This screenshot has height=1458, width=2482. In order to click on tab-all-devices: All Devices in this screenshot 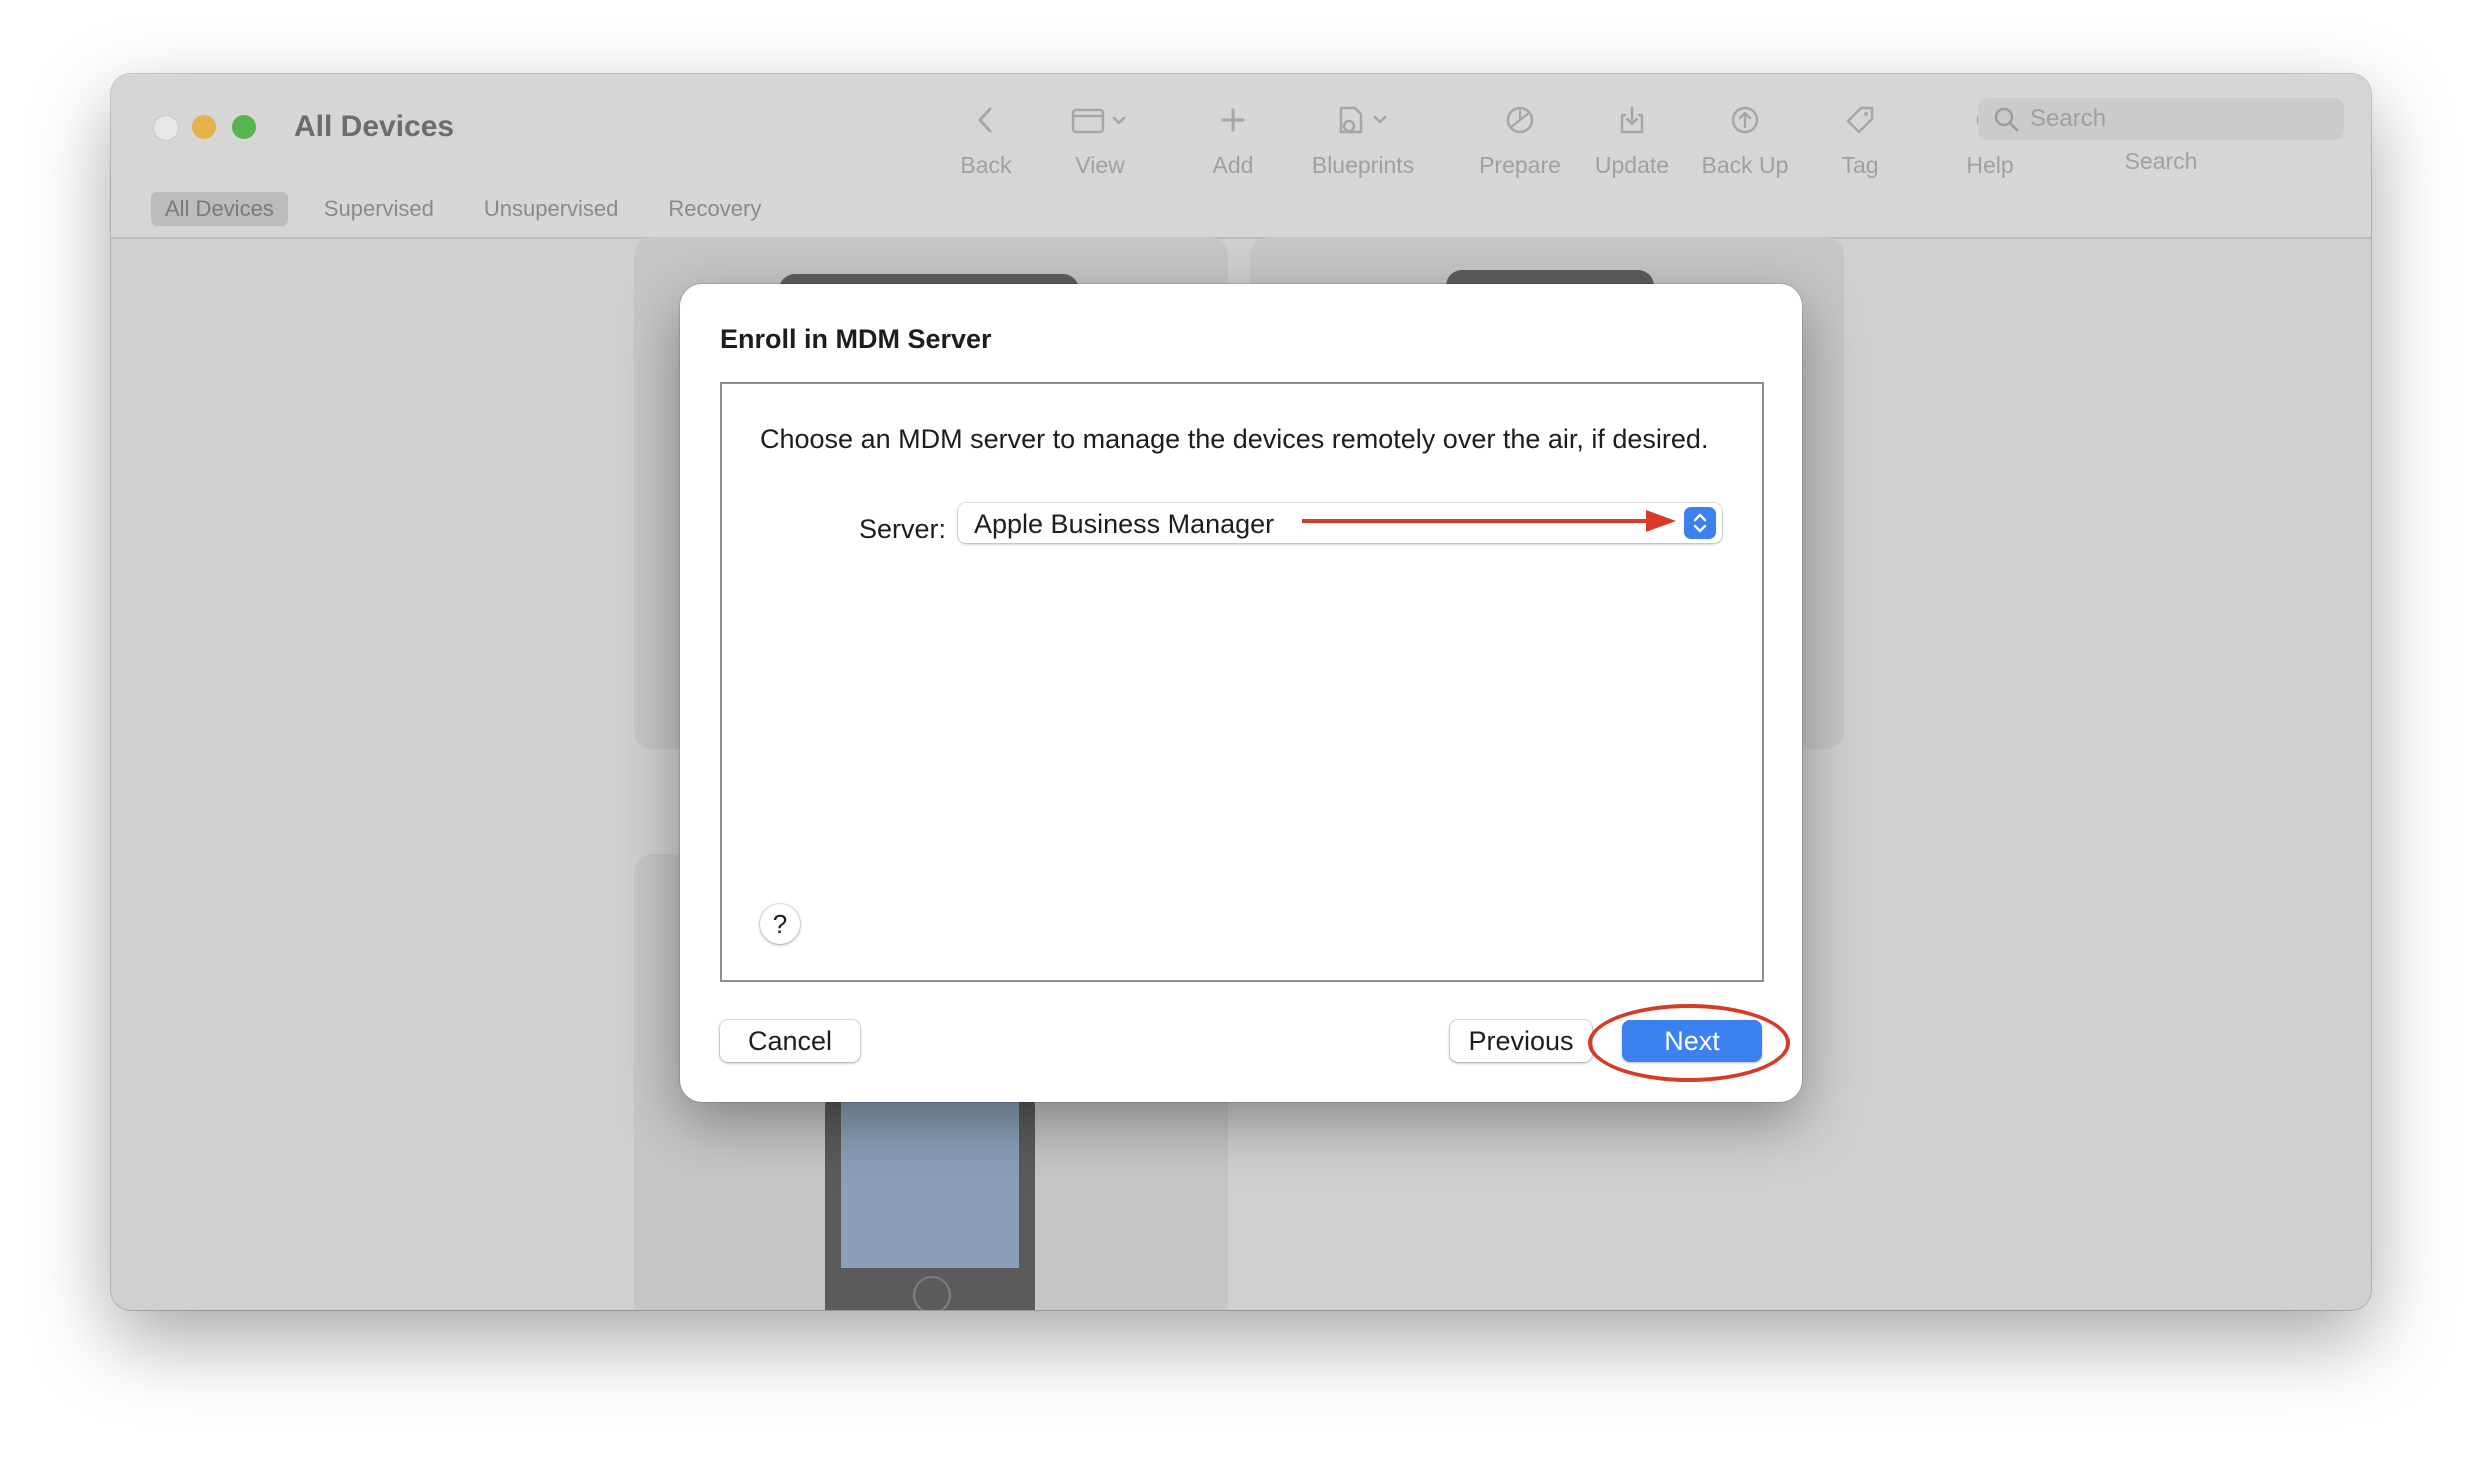, I will do `click(219, 209)`.